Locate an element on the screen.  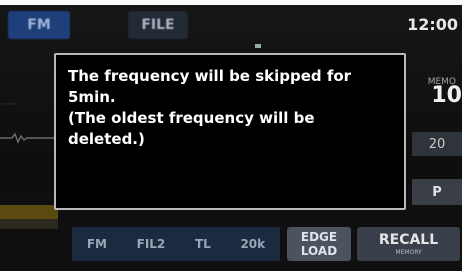
recall-label: RECALL is located at coordinates (408, 240).